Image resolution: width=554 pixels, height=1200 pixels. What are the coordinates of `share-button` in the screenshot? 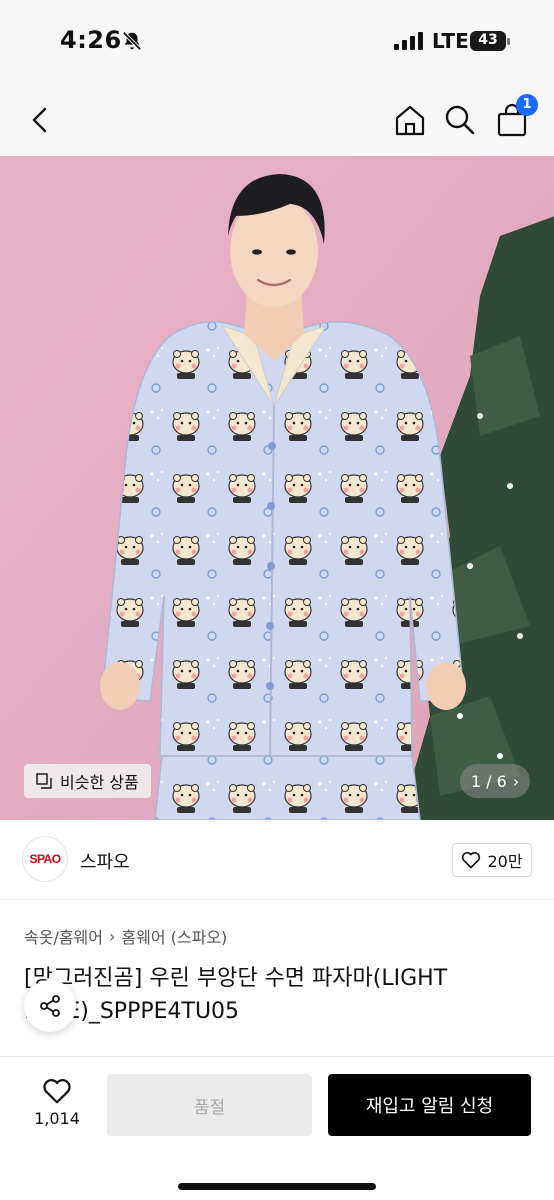 It's located at (50, 1006).